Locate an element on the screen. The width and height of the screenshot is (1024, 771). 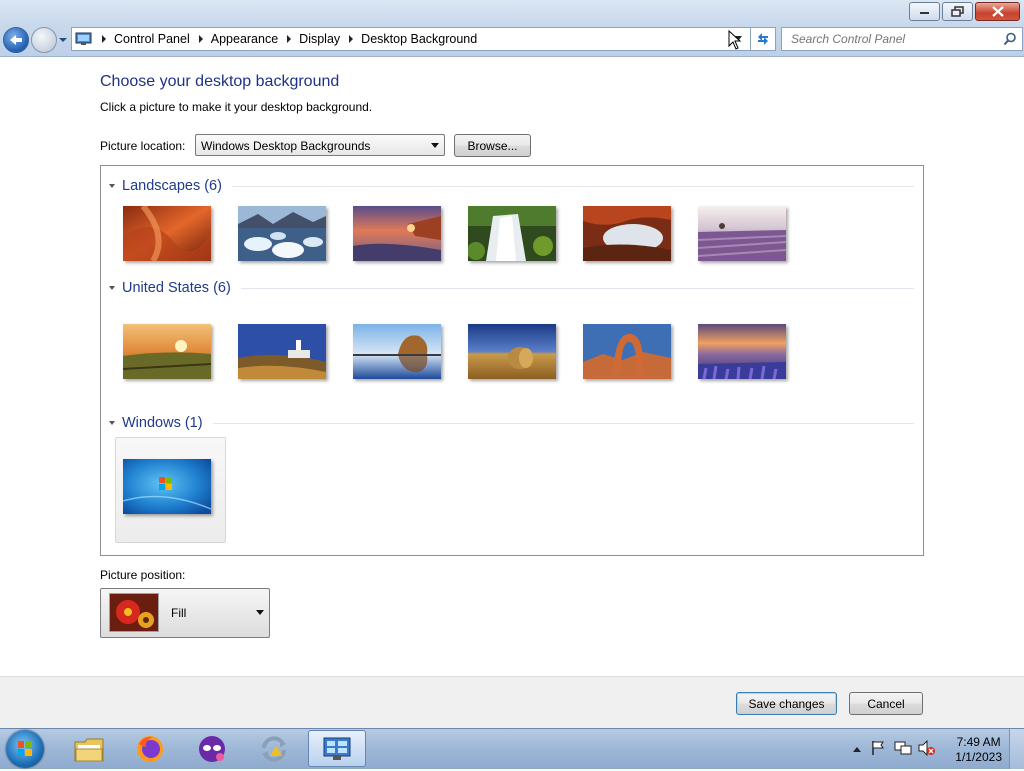
refresh-icon is located at coordinates (763, 39).